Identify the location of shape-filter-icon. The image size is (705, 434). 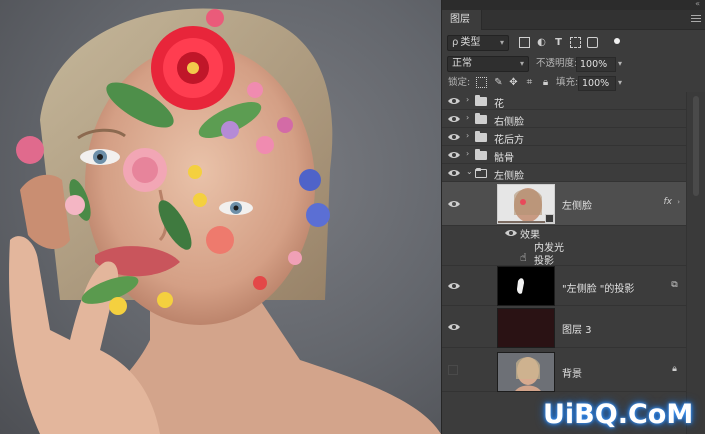
(575, 42).